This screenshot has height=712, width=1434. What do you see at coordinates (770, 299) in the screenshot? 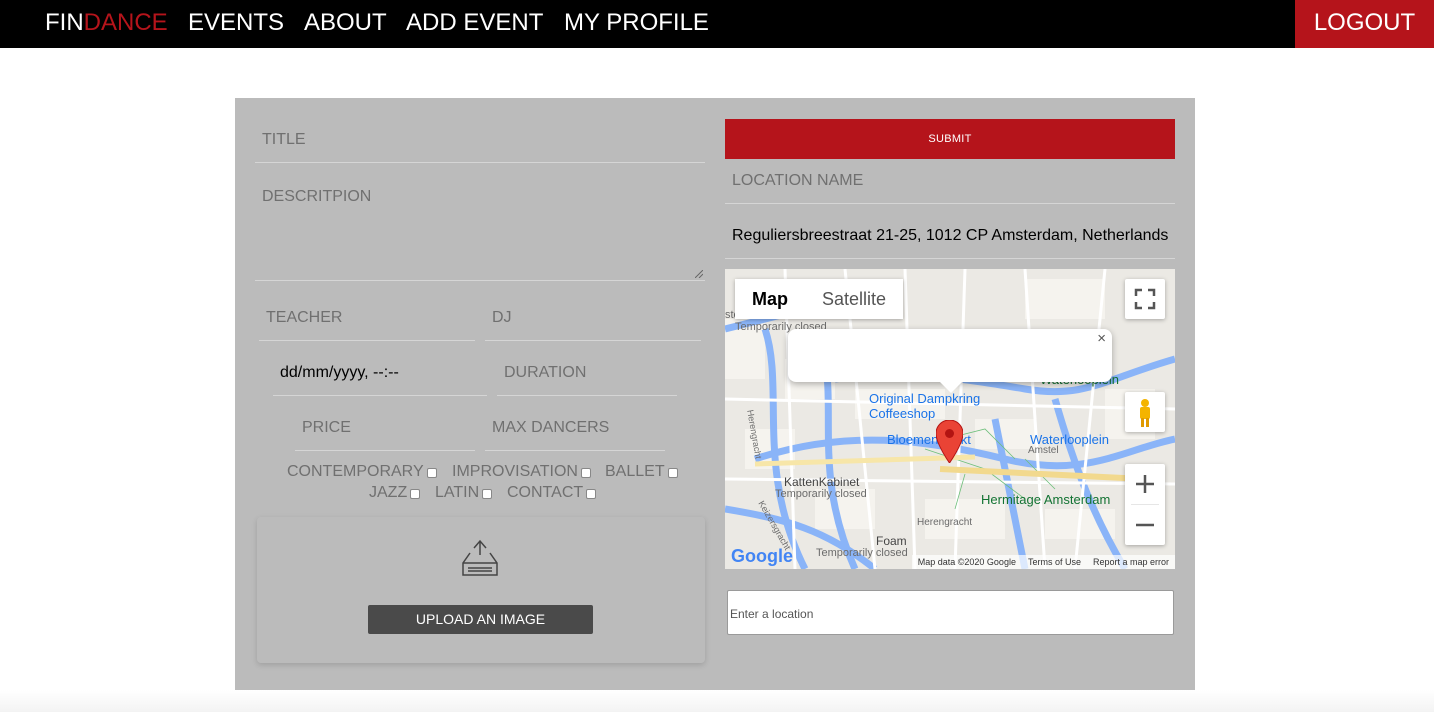
I see `map-type-map-button: Map` at bounding box center [770, 299].